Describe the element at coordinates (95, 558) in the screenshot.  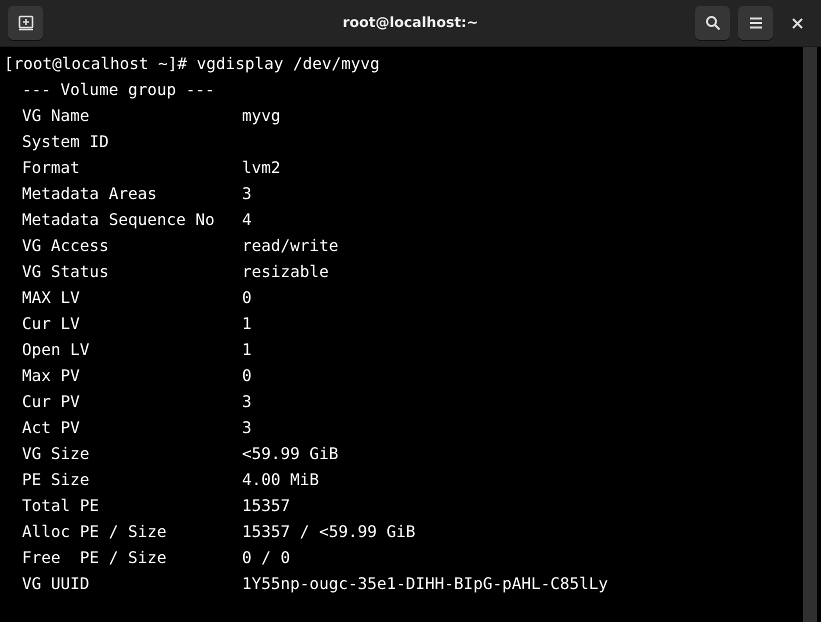
I see `field-label: Free PE / Size` at that location.